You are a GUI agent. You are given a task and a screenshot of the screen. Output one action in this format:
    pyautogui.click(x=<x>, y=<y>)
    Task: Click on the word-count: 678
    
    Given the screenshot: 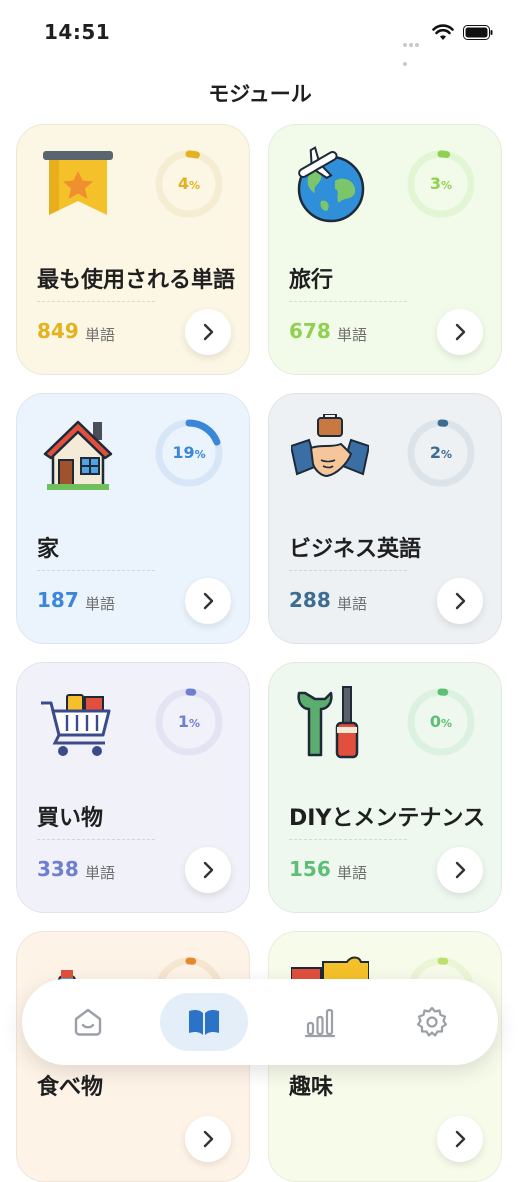 What is the action you would take?
    pyautogui.click(x=310, y=331)
    